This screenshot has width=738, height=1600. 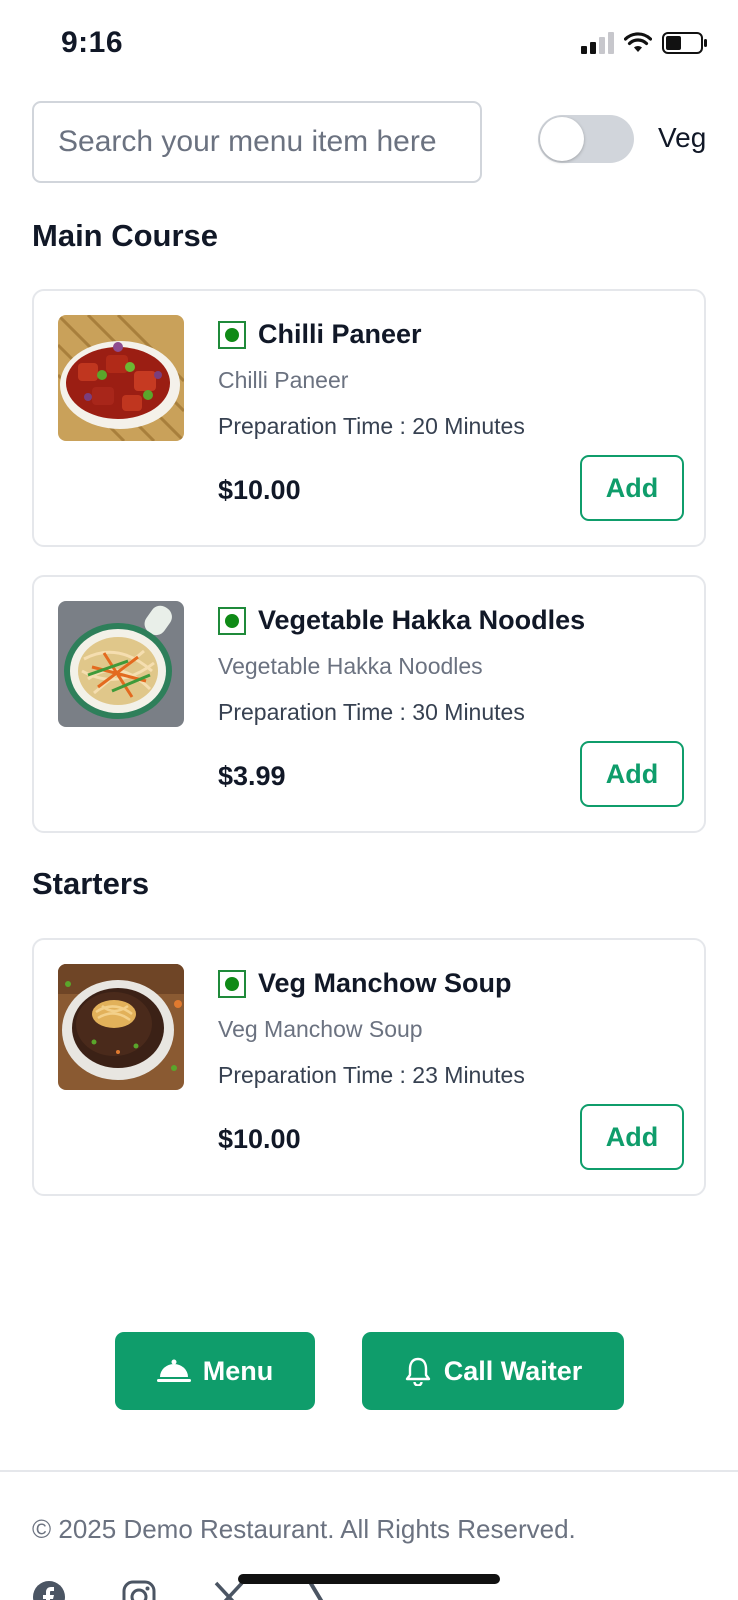 I want to click on status-time: 9:16, so click(x=92, y=42).